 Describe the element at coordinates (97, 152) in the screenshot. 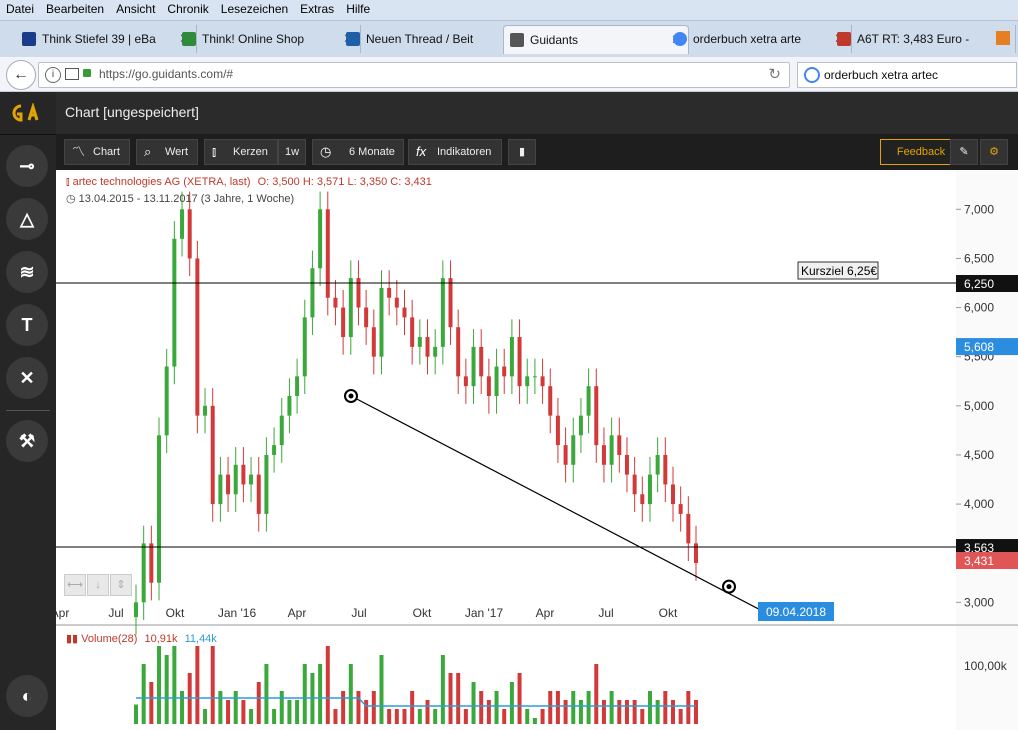

I see `chart-type-button: 〽 Chart` at that location.